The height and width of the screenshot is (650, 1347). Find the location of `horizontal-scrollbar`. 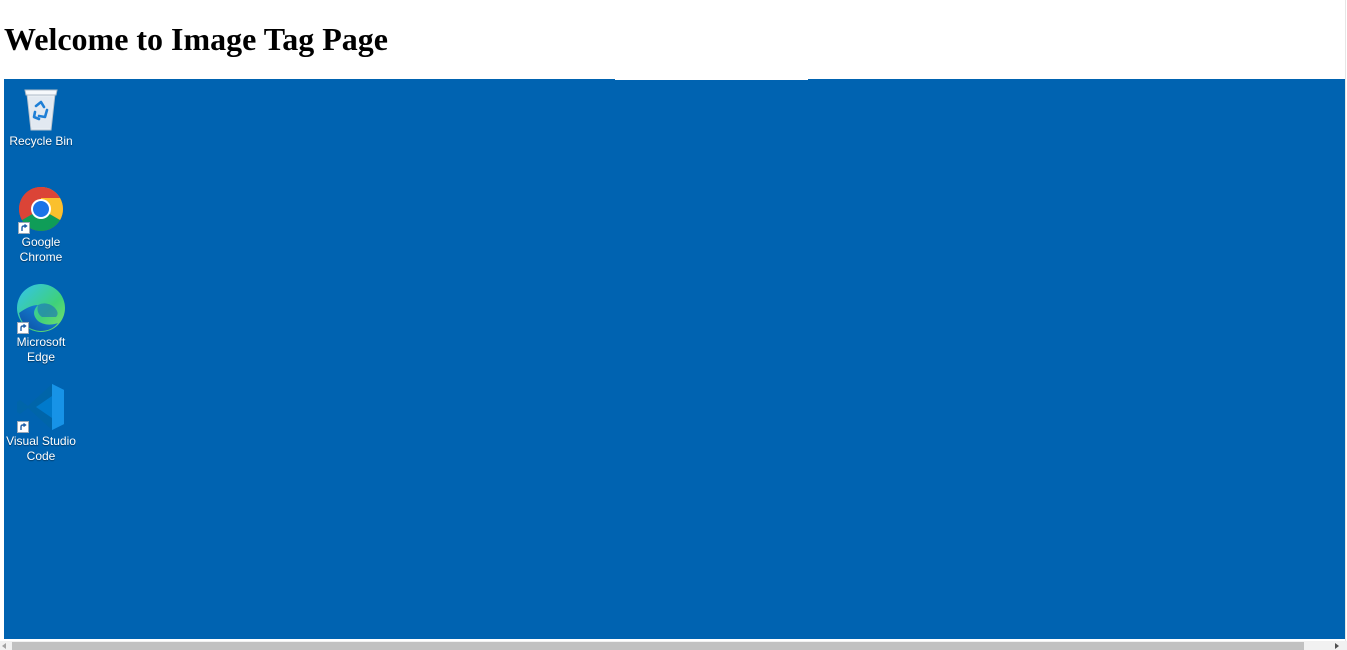

horizontal-scrollbar is located at coordinates (673, 645).